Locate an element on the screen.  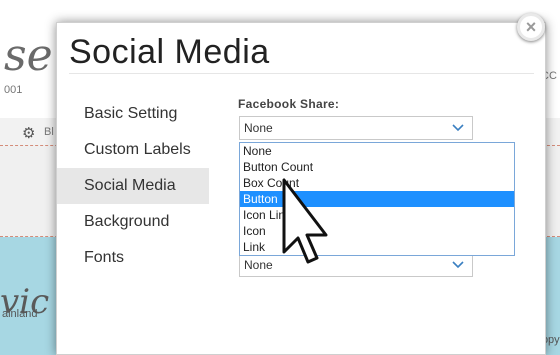
background-toolbar-text: Bl is located at coordinates (49, 132).